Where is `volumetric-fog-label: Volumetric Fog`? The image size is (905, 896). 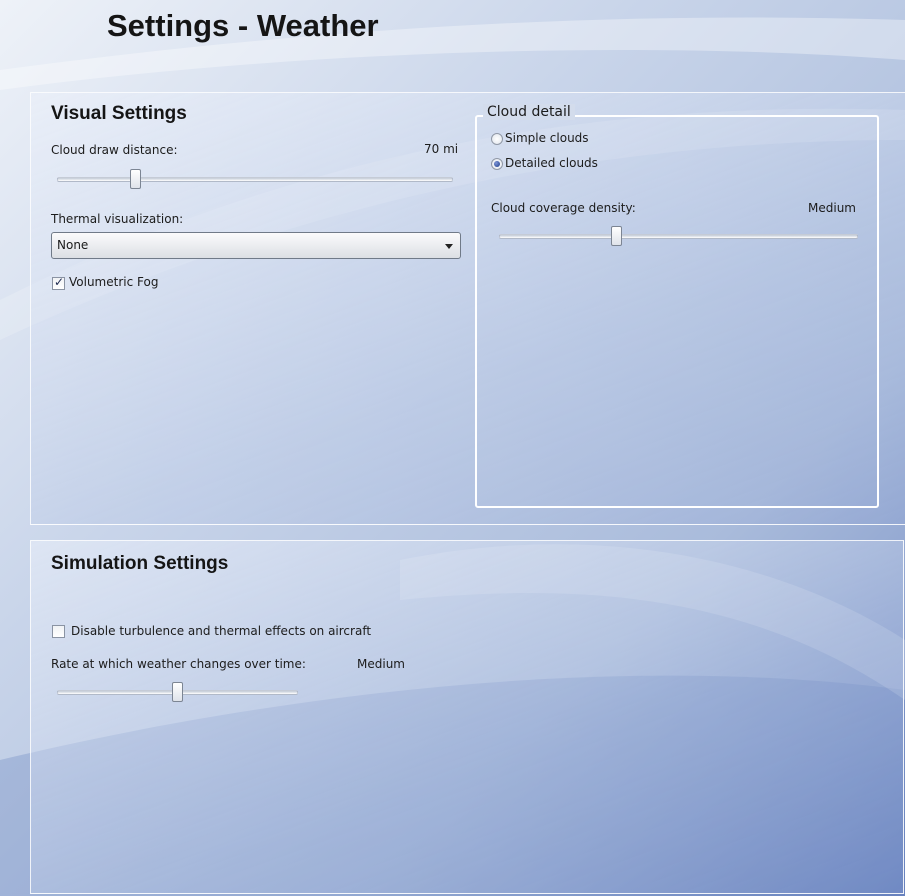 volumetric-fog-label: Volumetric Fog is located at coordinates (114, 282).